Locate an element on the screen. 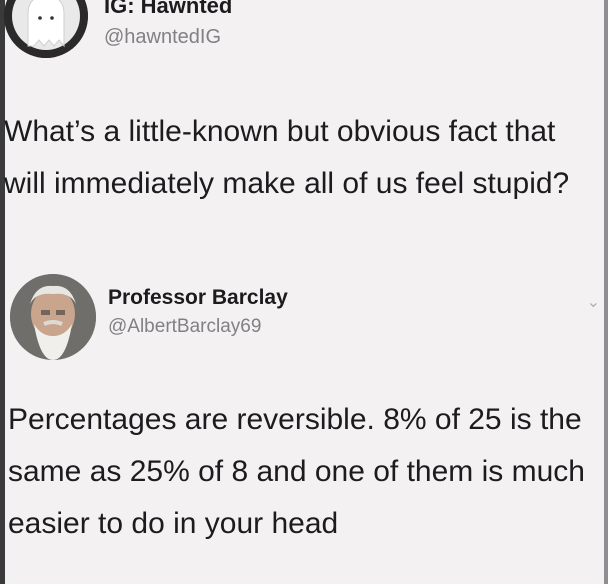 The image size is (608, 584). author-name: Professor Barclay is located at coordinates (198, 298).